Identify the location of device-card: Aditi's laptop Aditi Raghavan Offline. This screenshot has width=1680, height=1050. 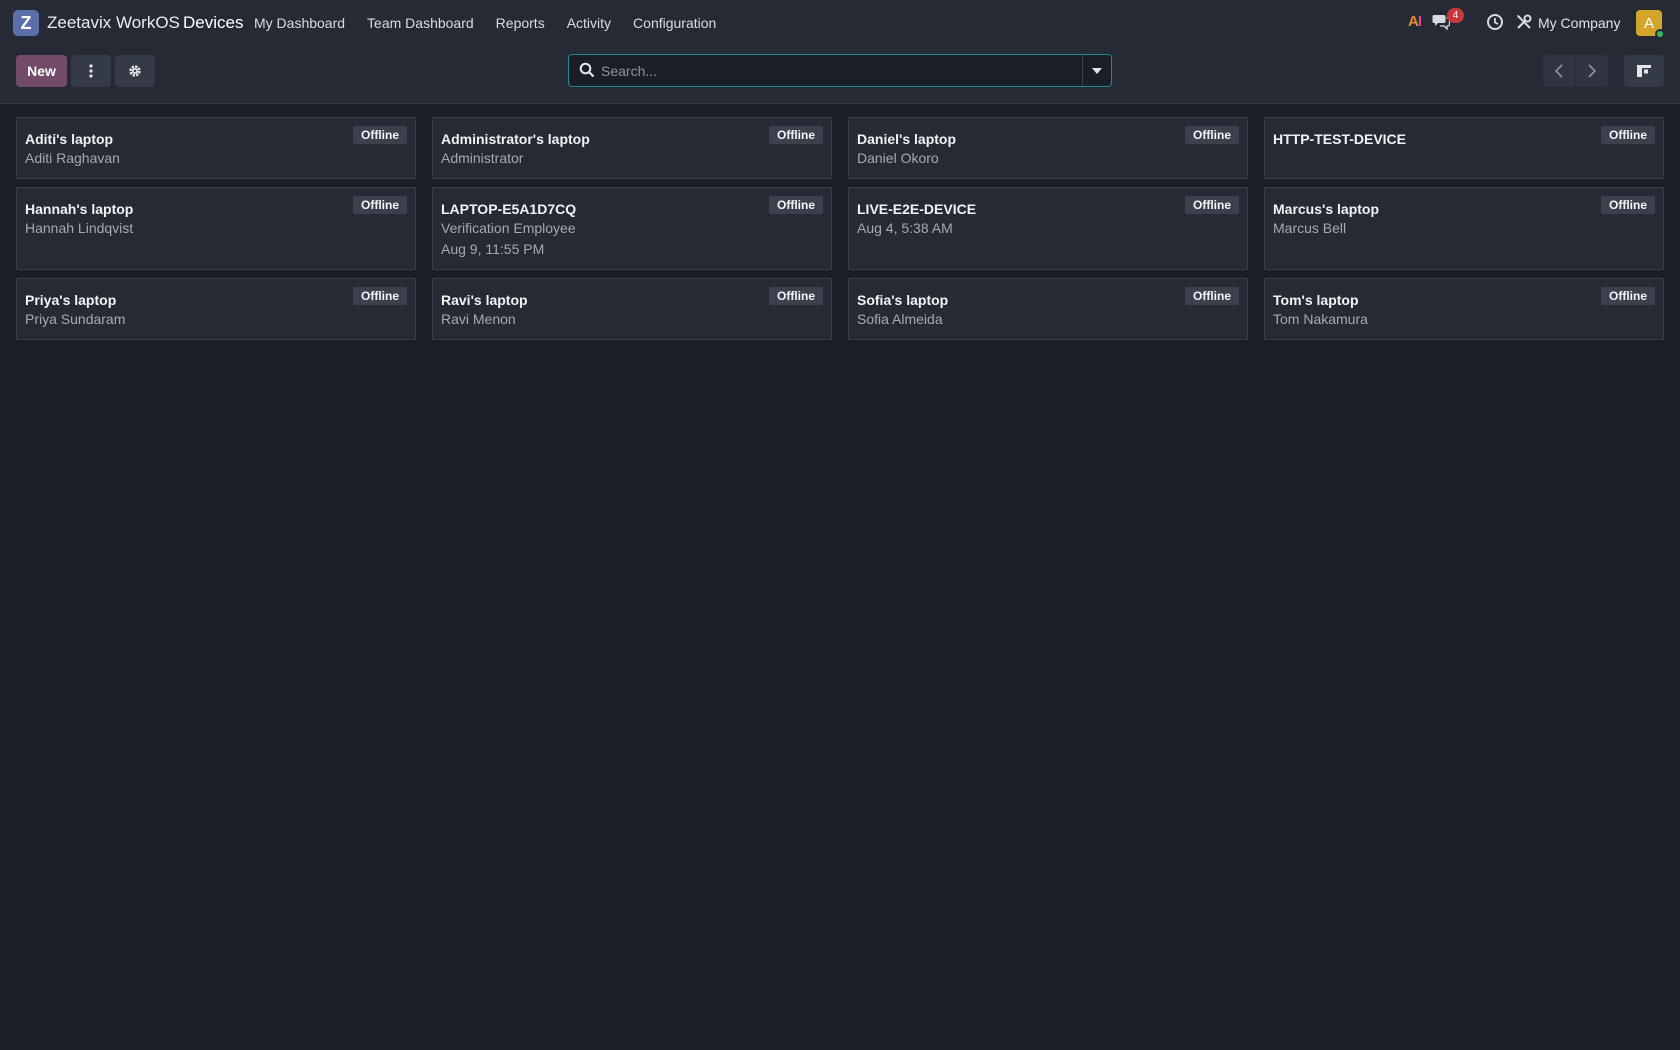
(216, 148).